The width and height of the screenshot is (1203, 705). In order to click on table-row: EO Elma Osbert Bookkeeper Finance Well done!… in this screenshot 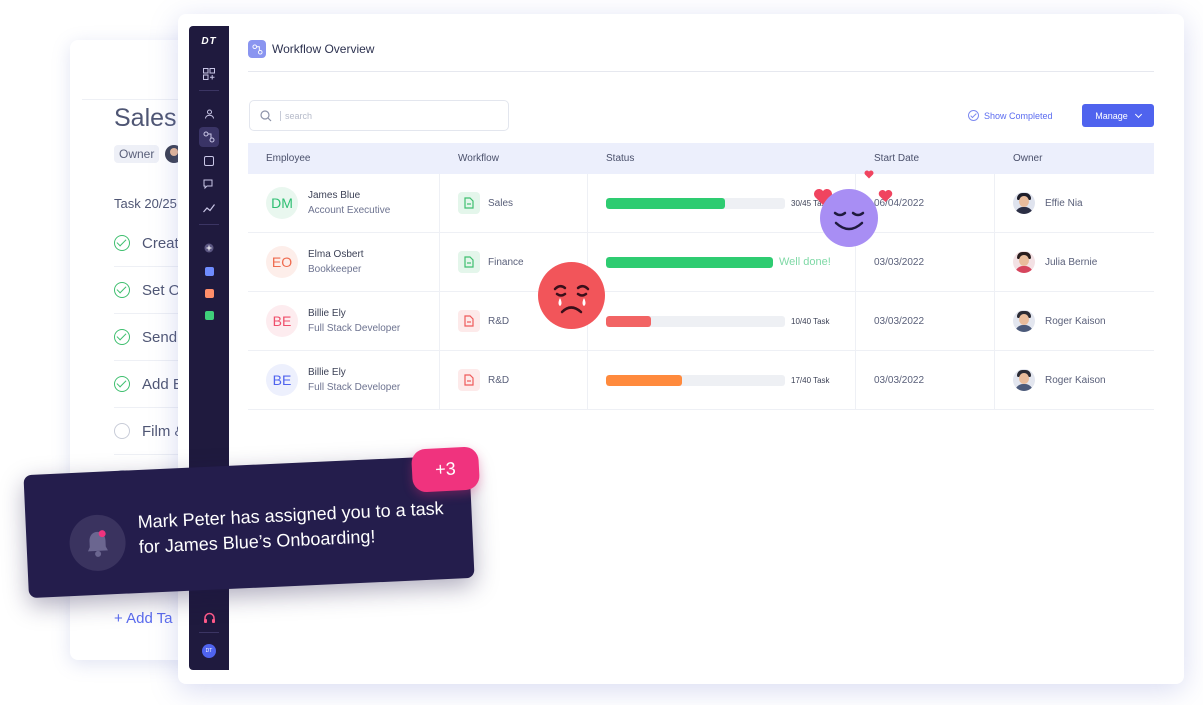, I will do `click(701, 262)`.